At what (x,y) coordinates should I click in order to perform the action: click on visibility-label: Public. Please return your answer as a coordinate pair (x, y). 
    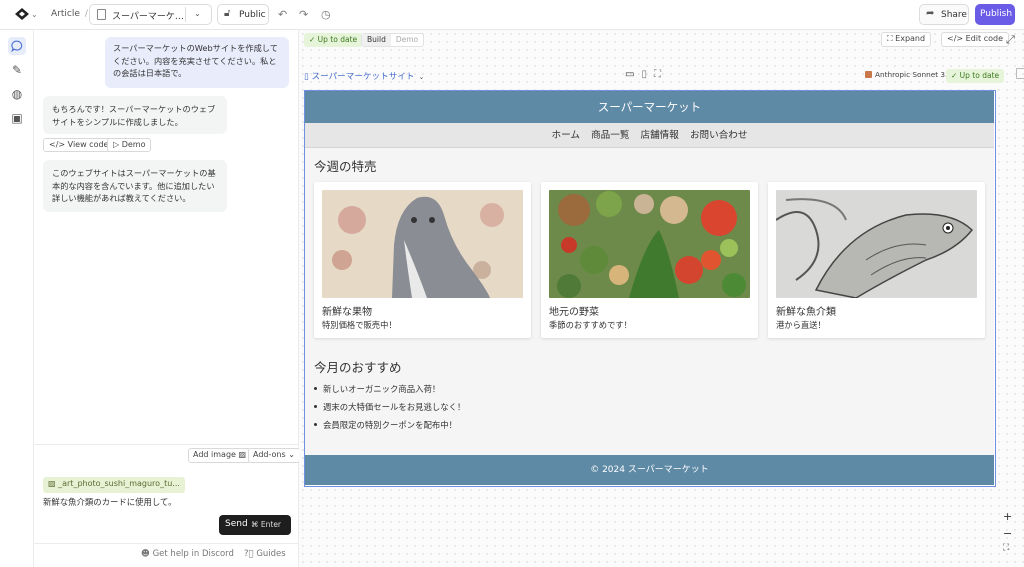
    Looking at the image, I should click on (252, 15).